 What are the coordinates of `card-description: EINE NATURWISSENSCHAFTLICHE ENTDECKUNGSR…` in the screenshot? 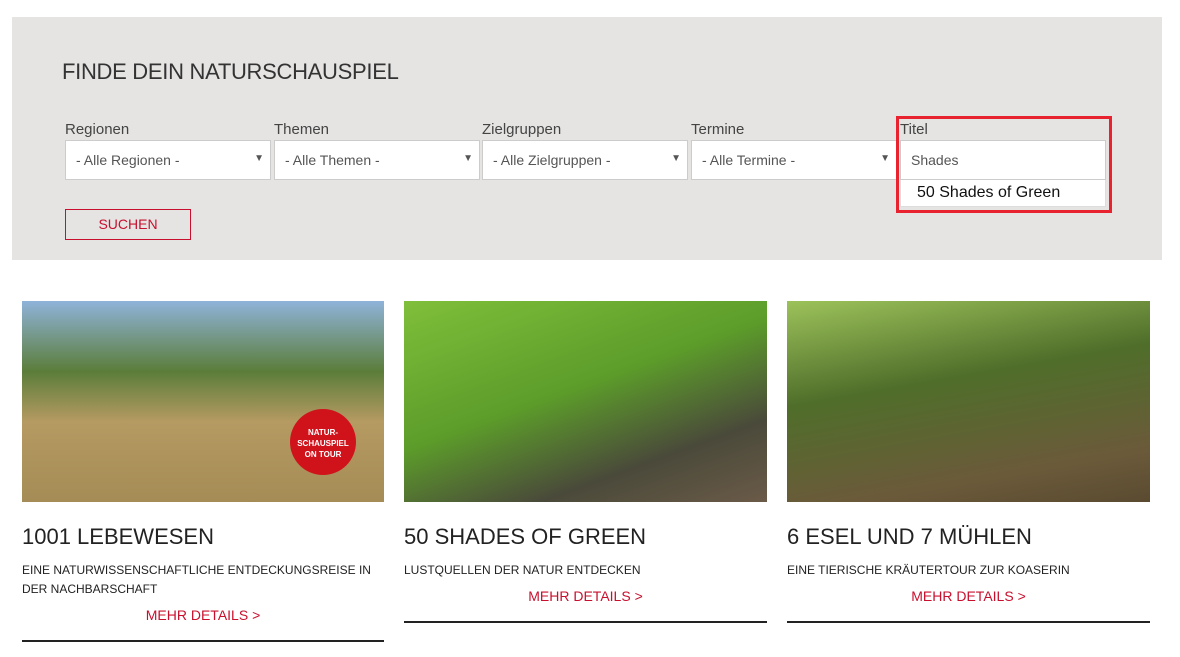 It's located at (196, 579).